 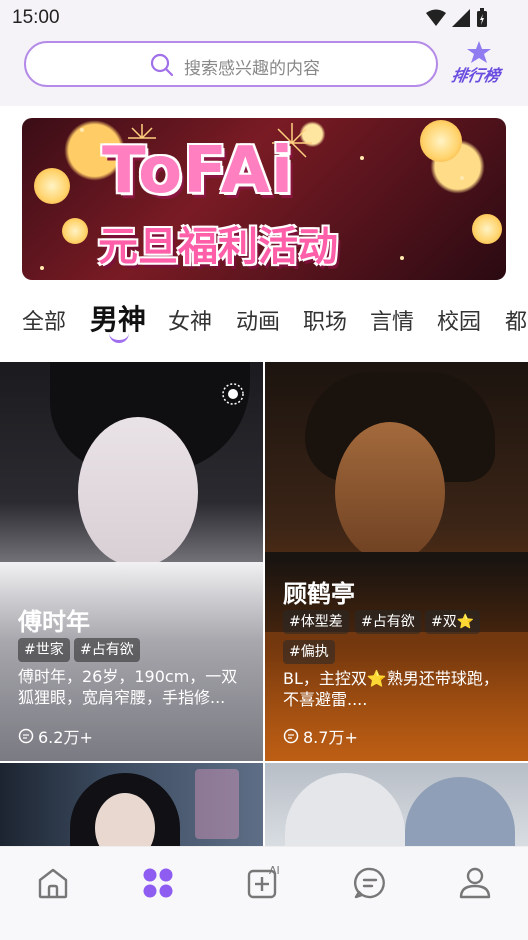 What do you see at coordinates (316, 622) in the screenshot?
I see `tag: #体型差` at bounding box center [316, 622].